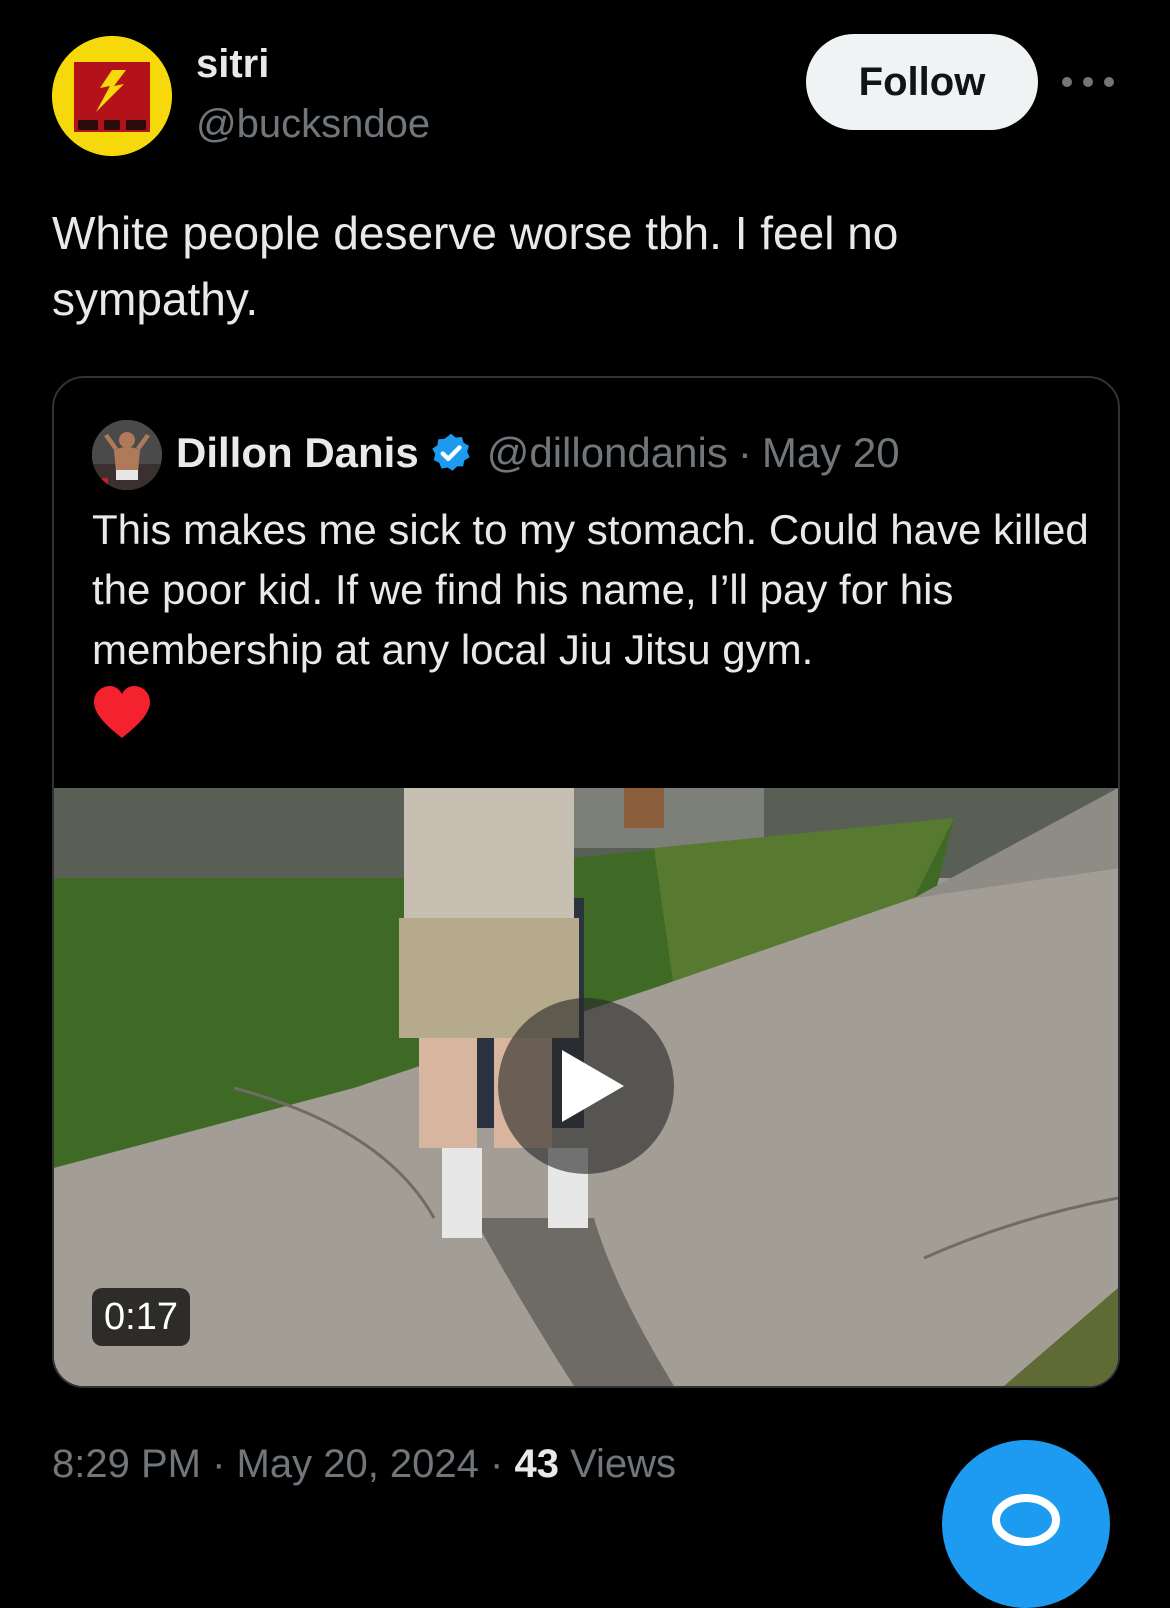 This screenshot has width=1170, height=1608. I want to click on tweet-date: May 20, 2024, so click(358, 1464).